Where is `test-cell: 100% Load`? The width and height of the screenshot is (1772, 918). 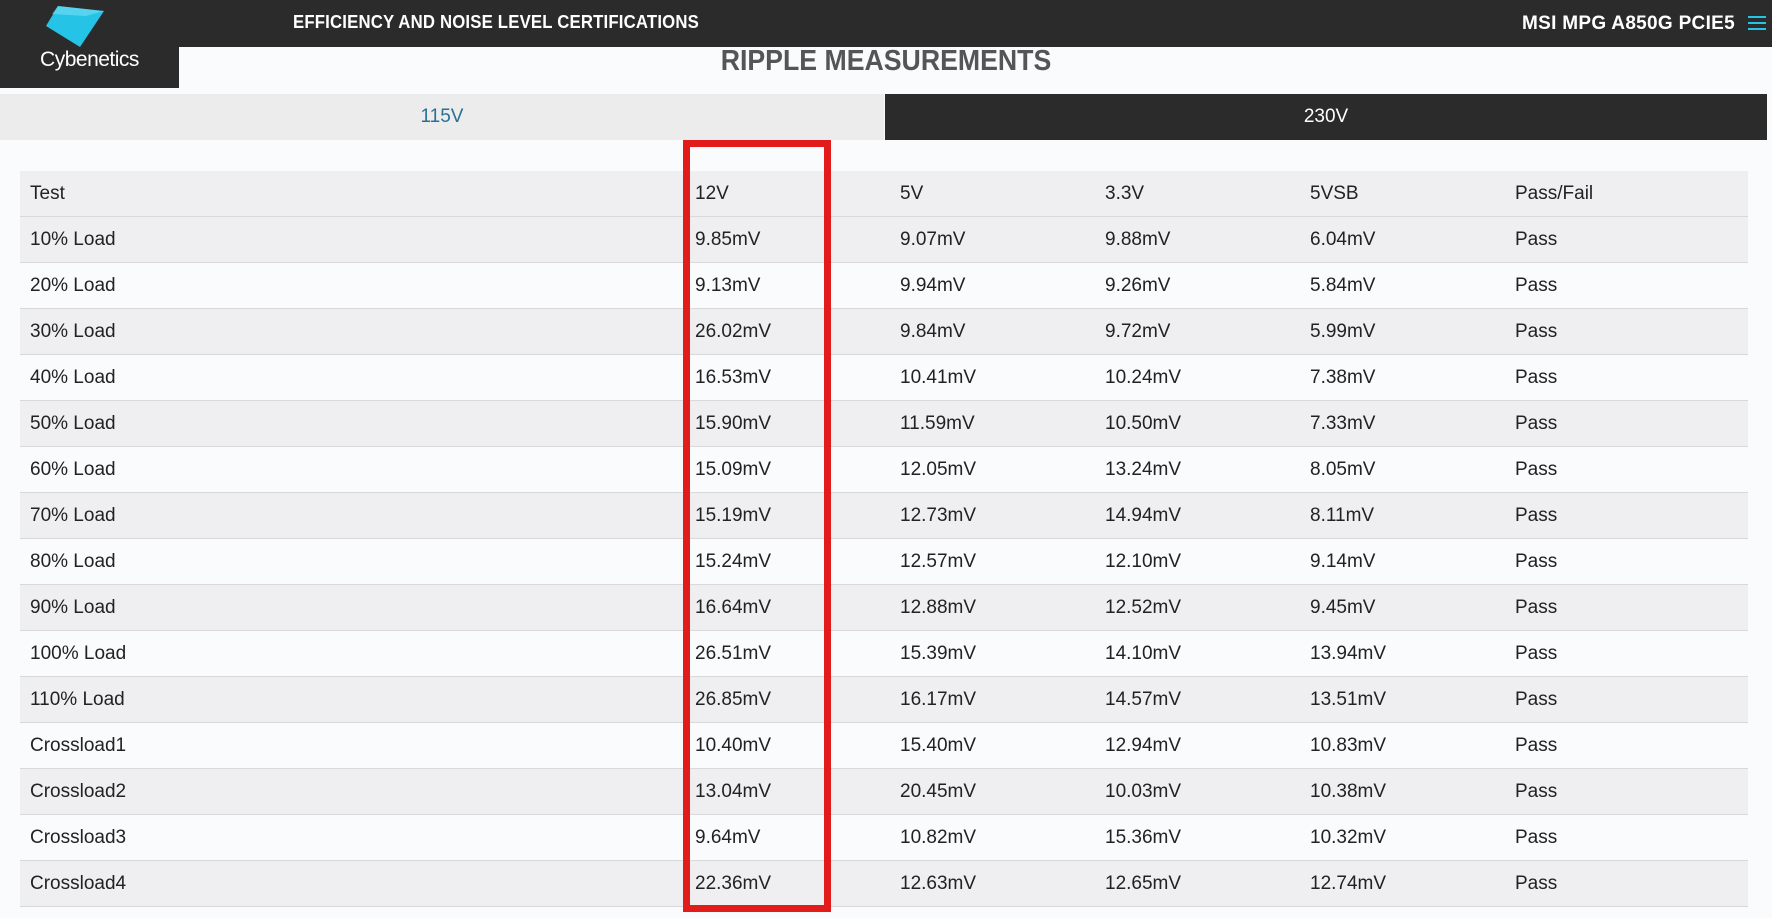
test-cell: 100% Load is located at coordinates (352, 653).